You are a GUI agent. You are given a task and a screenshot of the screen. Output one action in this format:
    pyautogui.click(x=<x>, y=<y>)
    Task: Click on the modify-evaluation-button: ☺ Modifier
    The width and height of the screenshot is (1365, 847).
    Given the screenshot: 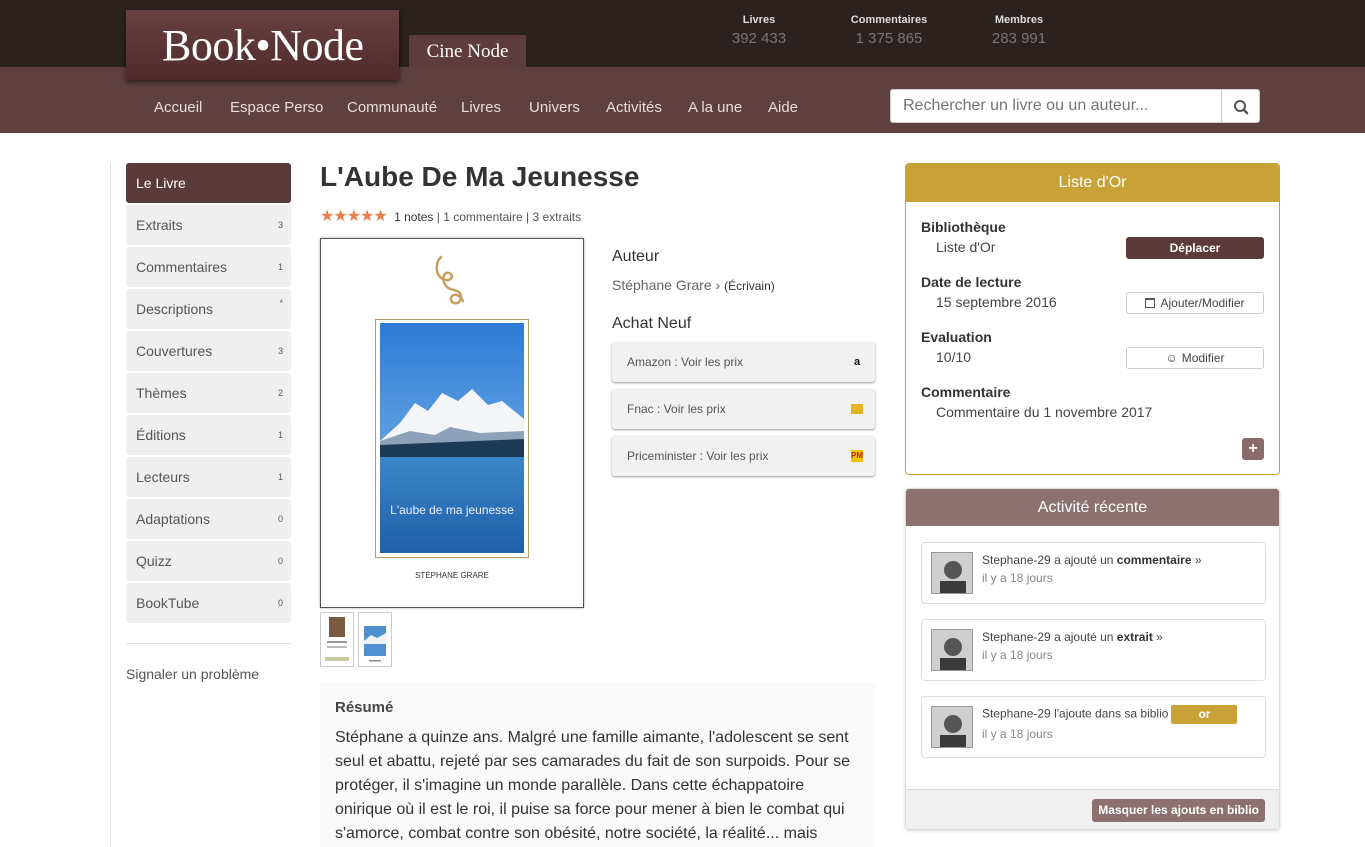 What is the action you would take?
    pyautogui.click(x=1195, y=358)
    